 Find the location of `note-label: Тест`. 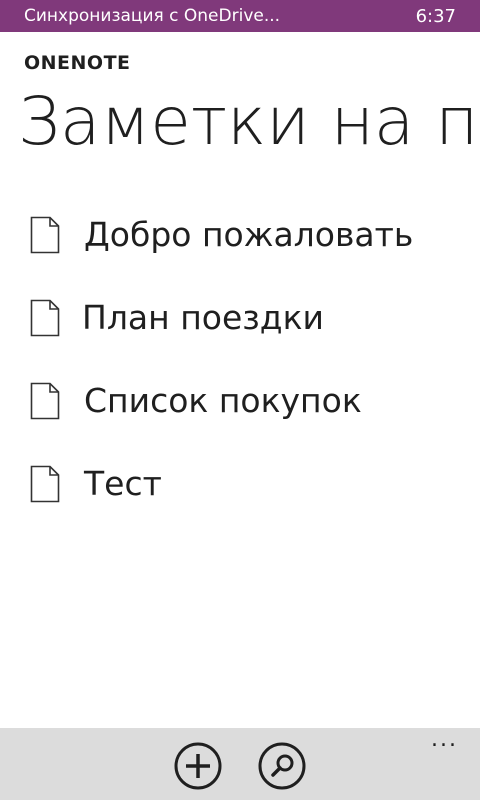

note-label: Тест is located at coordinates (123, 483).